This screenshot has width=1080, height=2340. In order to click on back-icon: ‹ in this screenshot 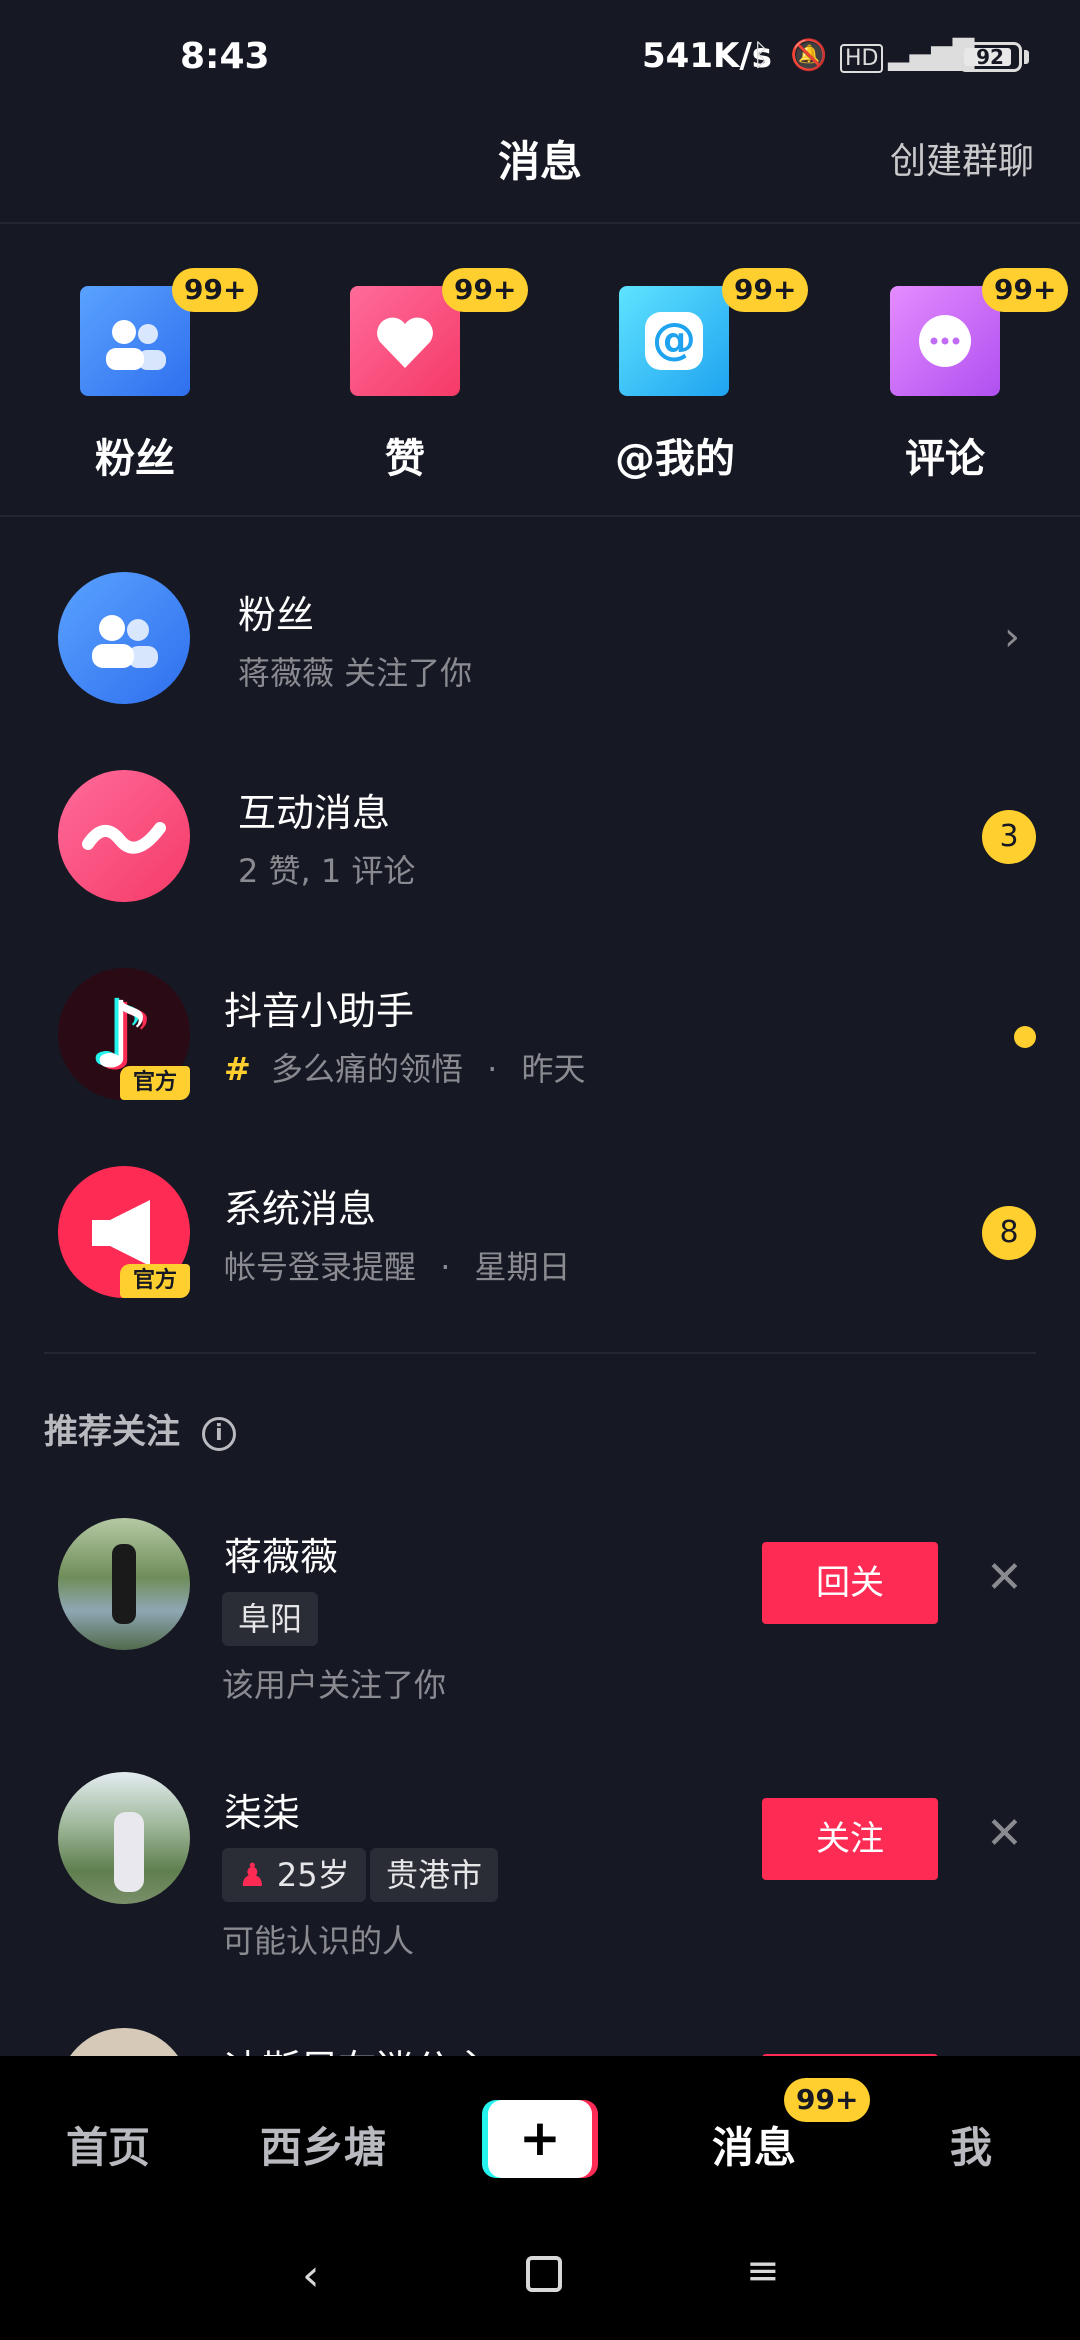, I will do `click(311, 2275)`.